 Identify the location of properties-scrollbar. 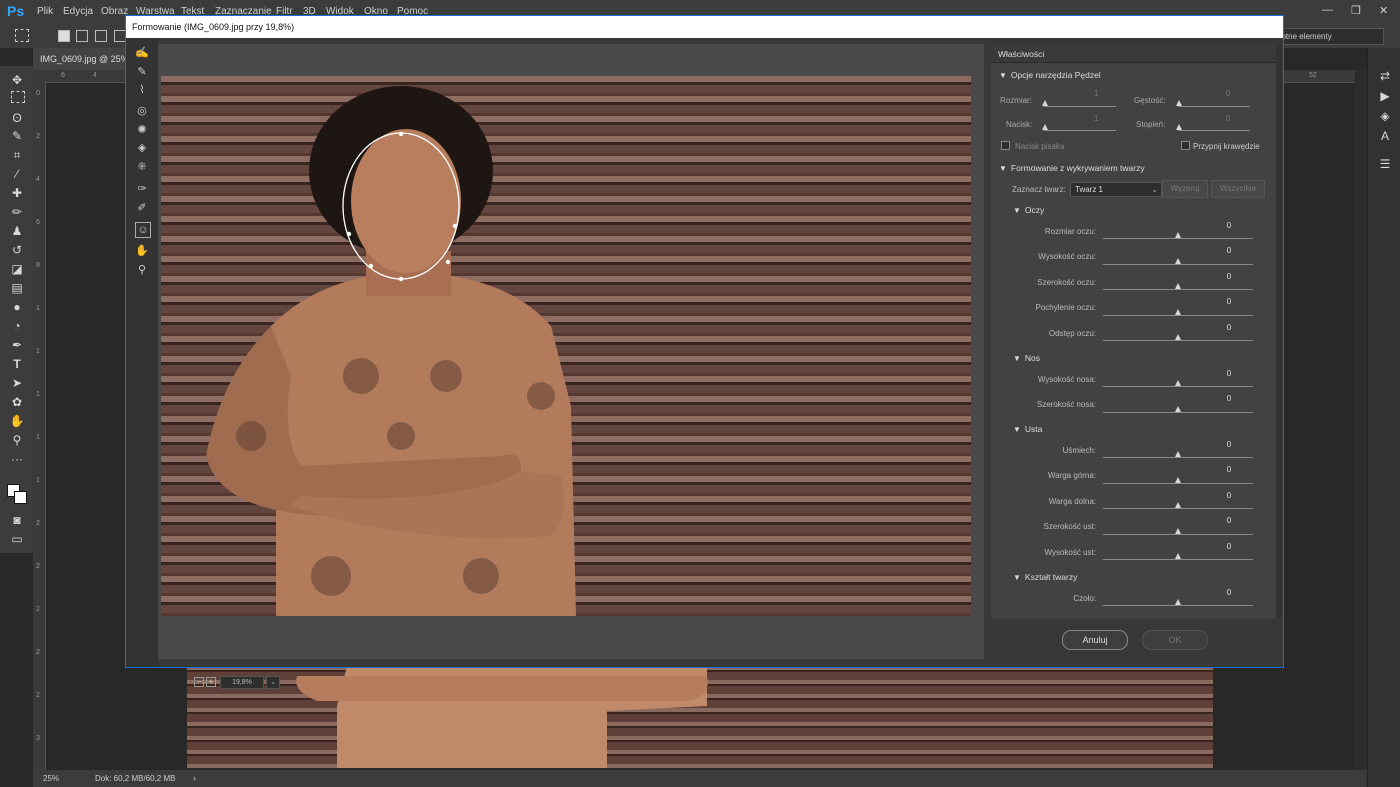
(1279, 331).